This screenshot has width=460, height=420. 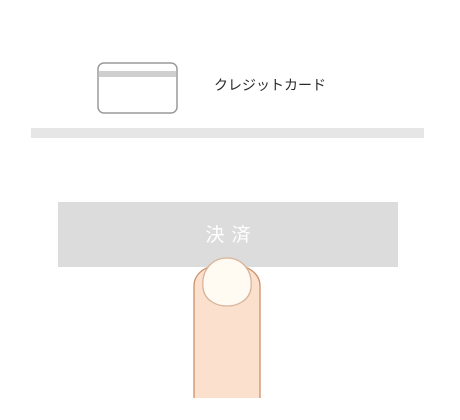 What do you see at coordinates (137, 88) in the screenshot?
I see `credit-card-icon` at bounding box center [137, 88].